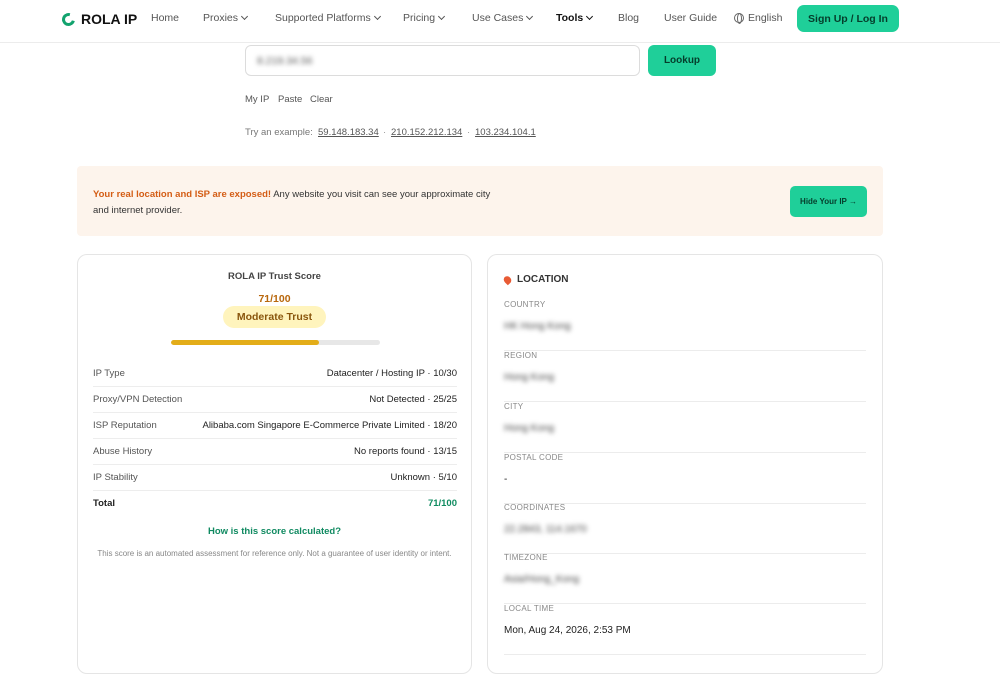 The width and height of the screenshot is (1000, 674). What do you see at coordinates (529, 608) in the screenshot?
I see `field-label: LOCAL TIME` at bounding box center [529, 608].